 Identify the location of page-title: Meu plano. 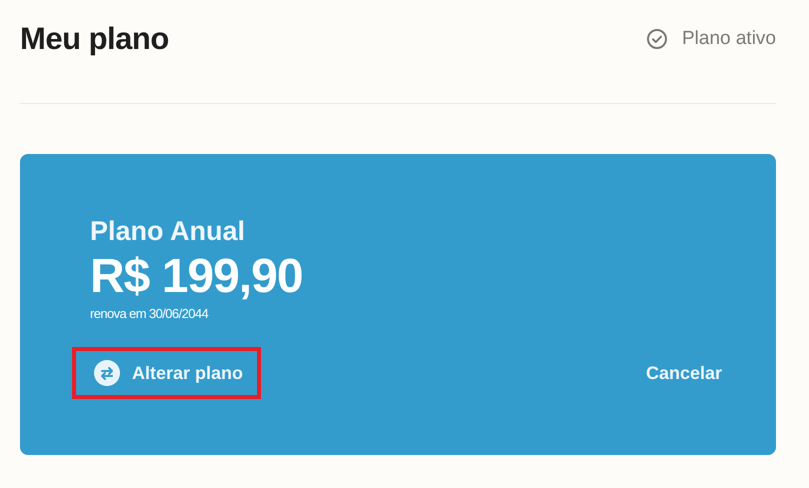
(94, 39).